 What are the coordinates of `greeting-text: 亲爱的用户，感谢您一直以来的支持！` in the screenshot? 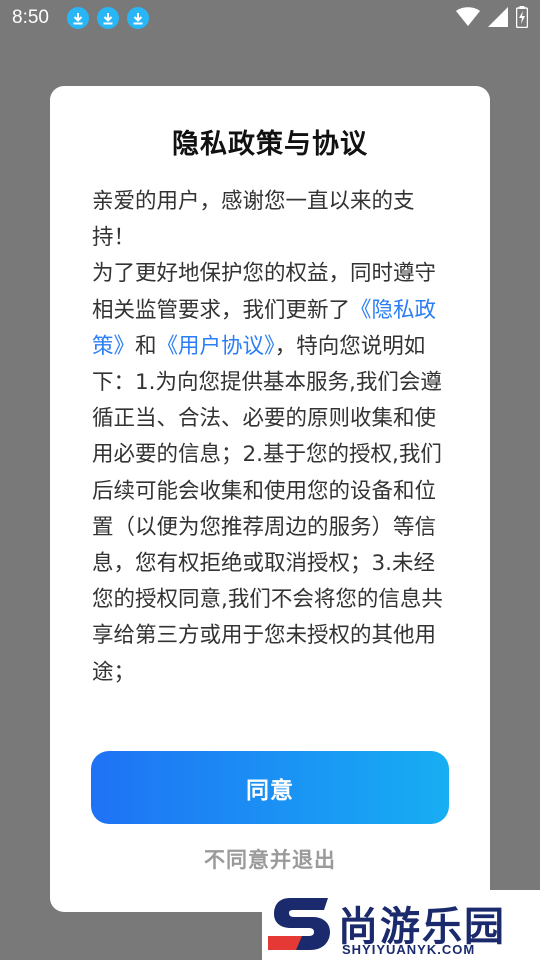 It's located at (253, 220).